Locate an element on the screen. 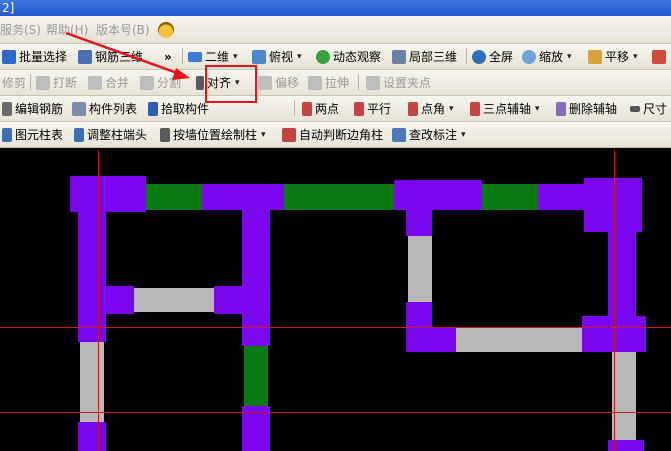  annotation-arrow is located at coordinates (127, 55).